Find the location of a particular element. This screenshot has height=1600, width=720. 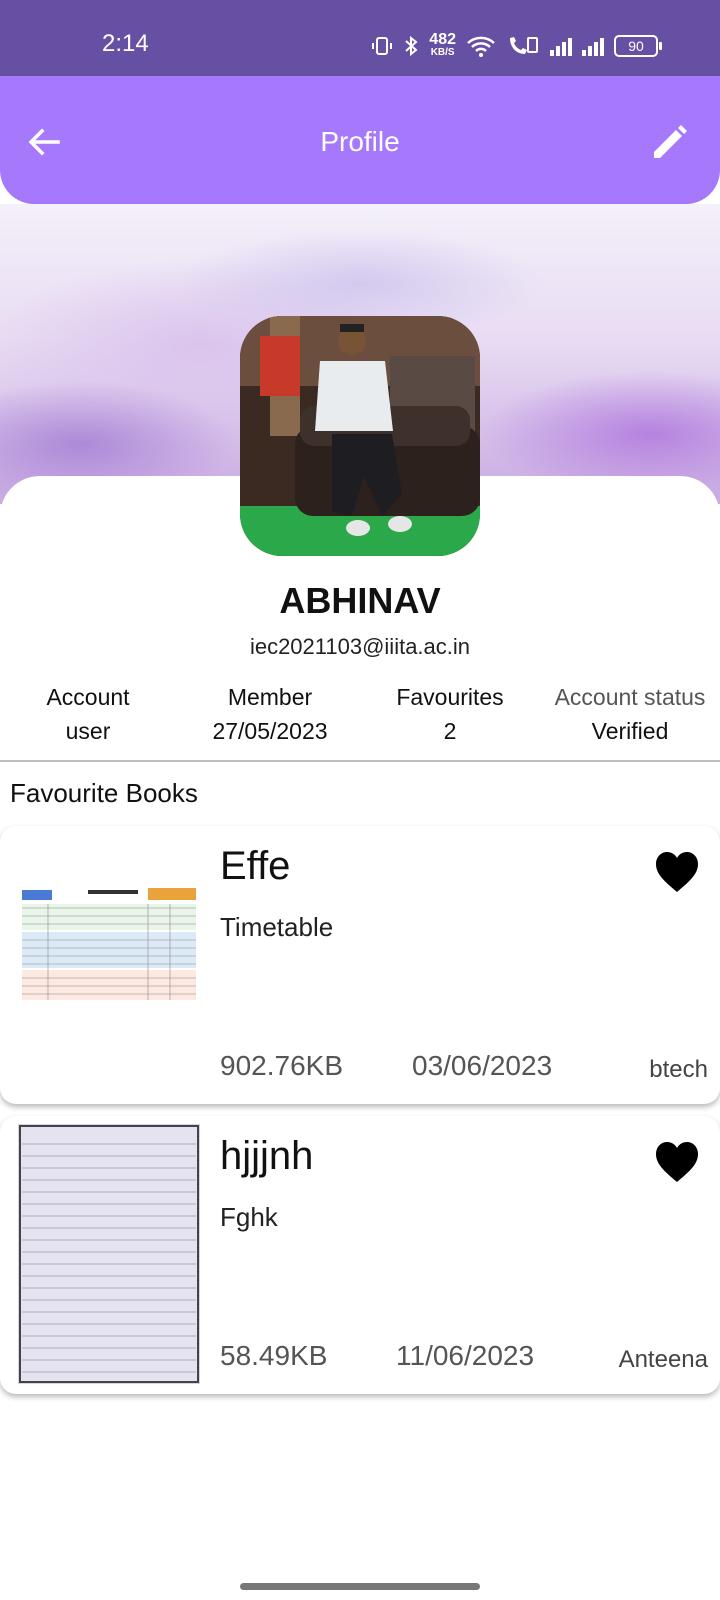

vibrate-icon is located at coordinates (382, 46).